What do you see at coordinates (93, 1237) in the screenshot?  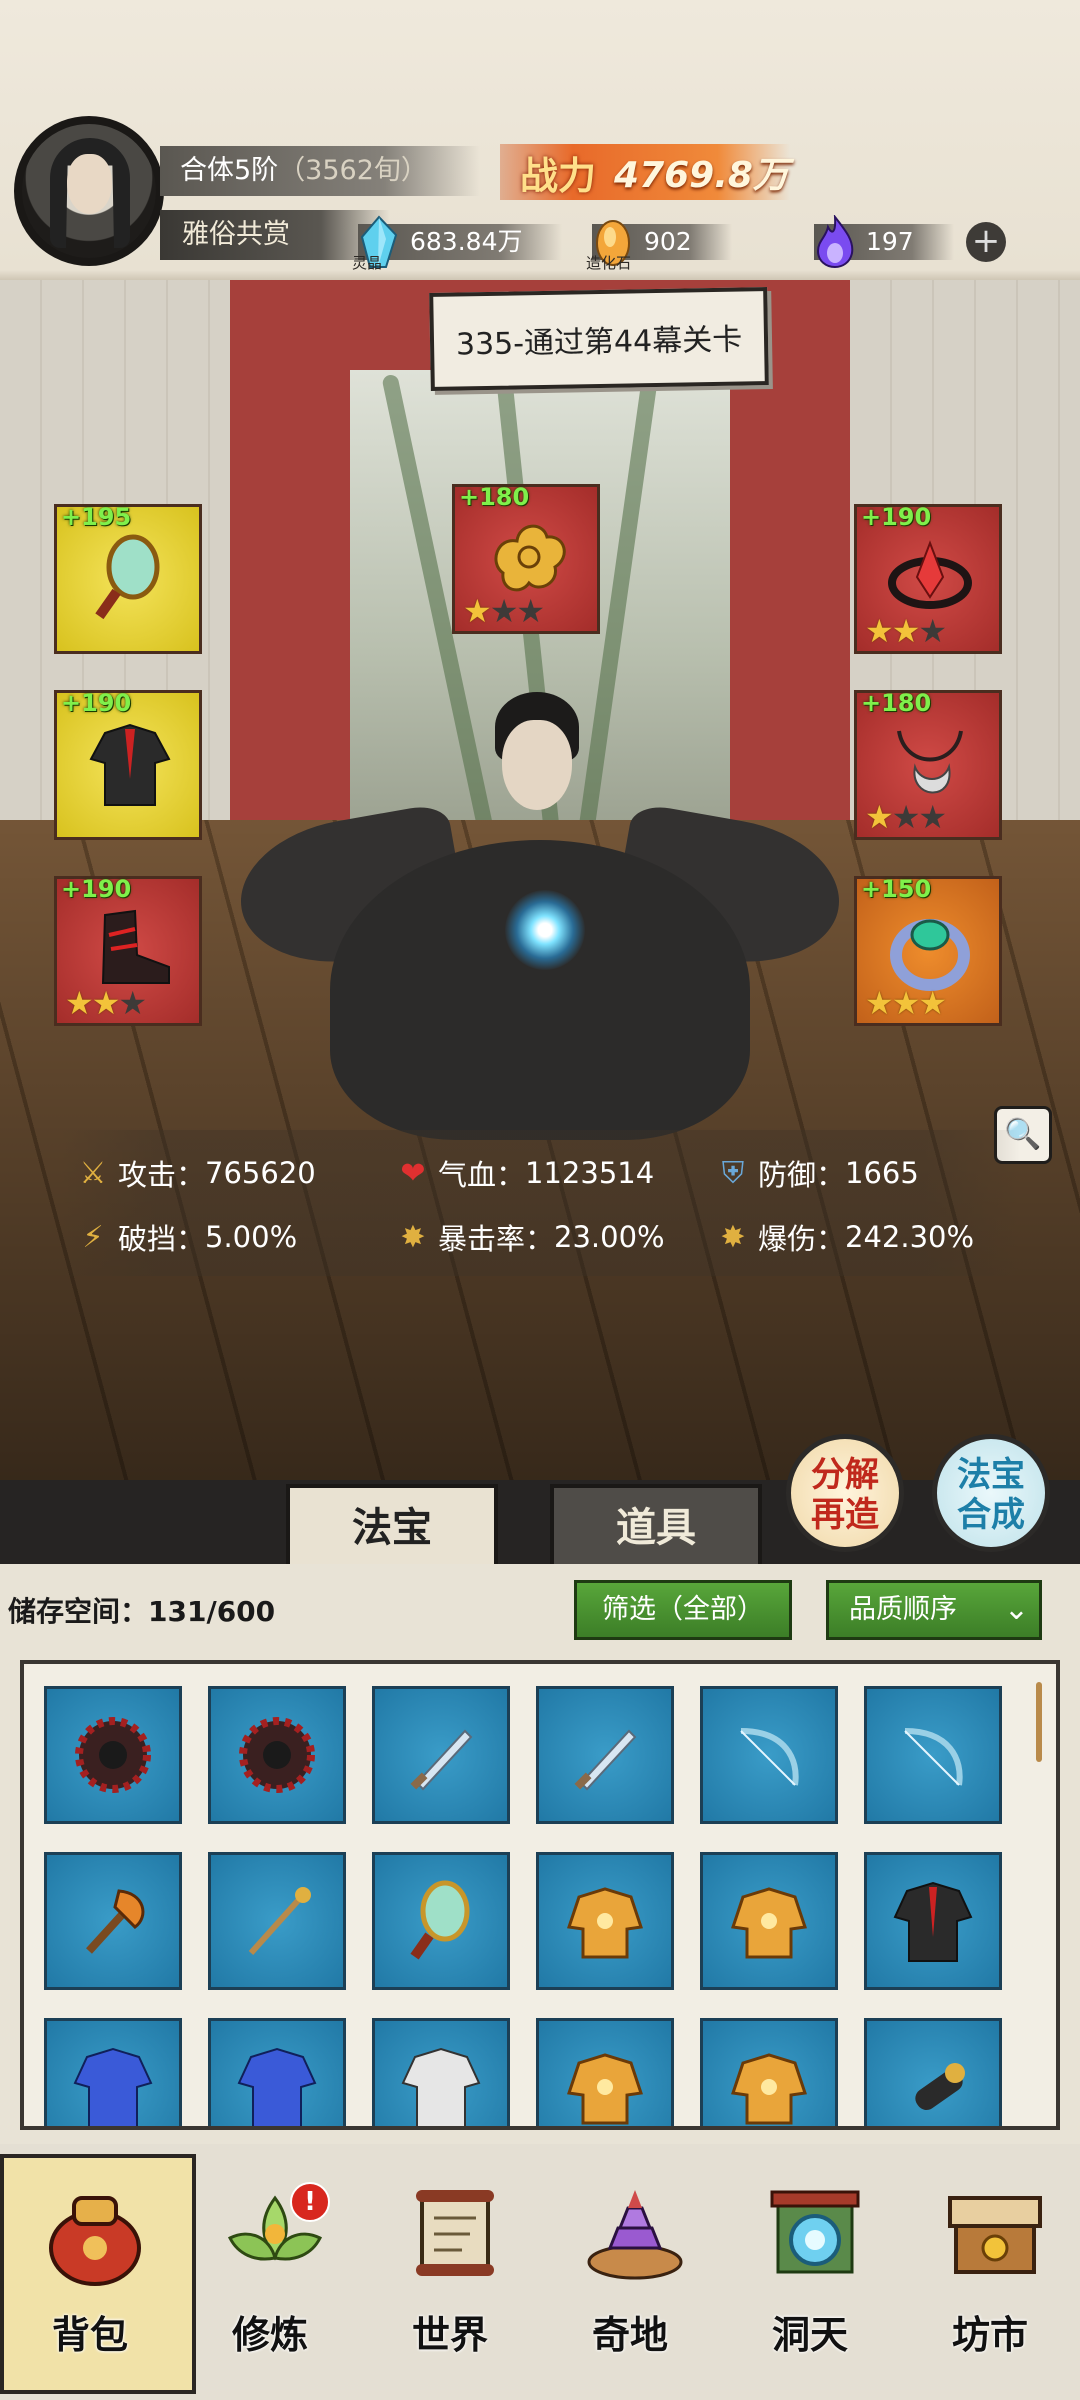 I see `broken-shield-icon: ⚡` at bounding box center [93, 1237].